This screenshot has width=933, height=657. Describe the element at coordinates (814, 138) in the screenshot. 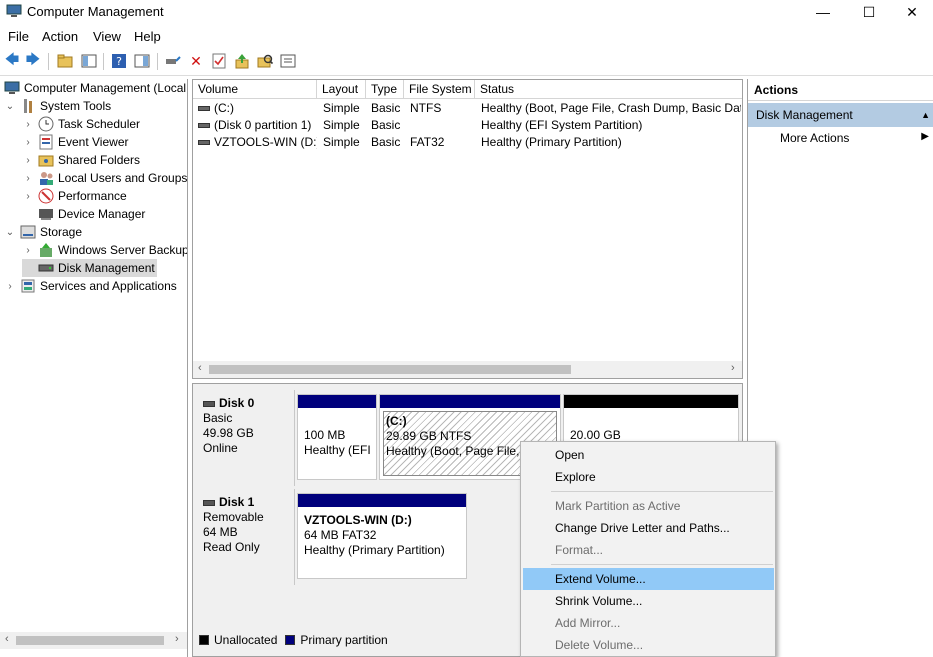

I see `more-actions-item: More Actions` at that location.